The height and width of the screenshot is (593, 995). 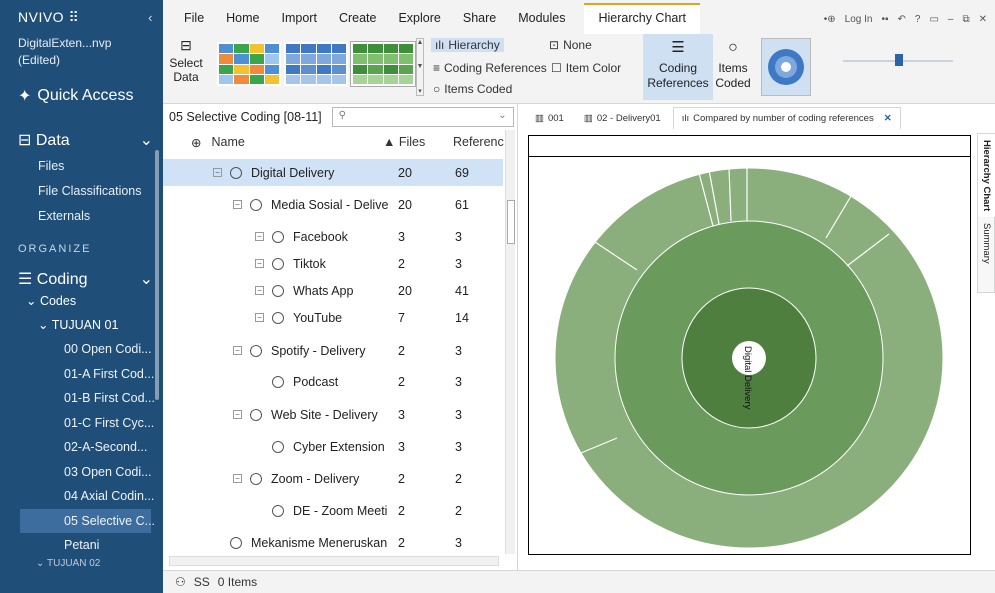 I want to click on zoom-slider-thumb, so click(x=899, y=60).